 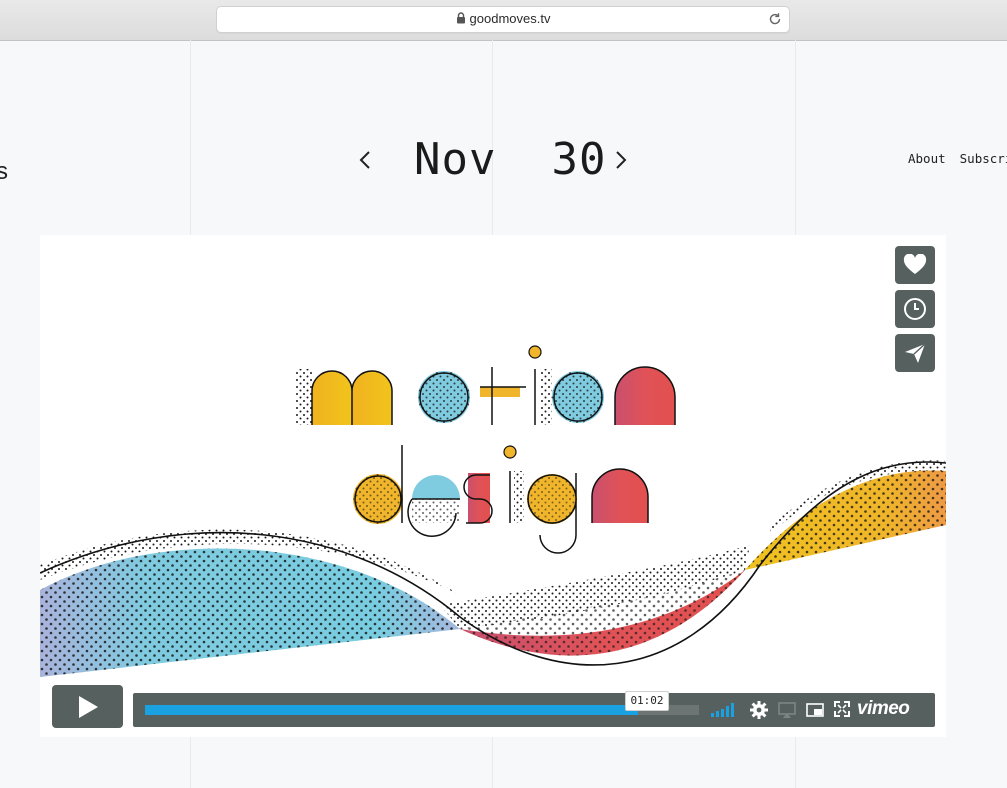 What do you see at coordinates (842, 709) in the screenshot?
I see `fullscreen-icon` at bounding box center [842, 709].